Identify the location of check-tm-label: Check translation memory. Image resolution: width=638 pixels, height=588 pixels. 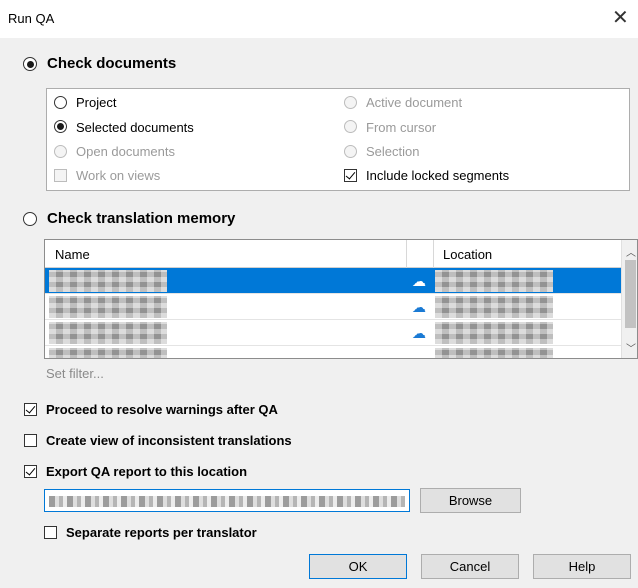
(141, 218).